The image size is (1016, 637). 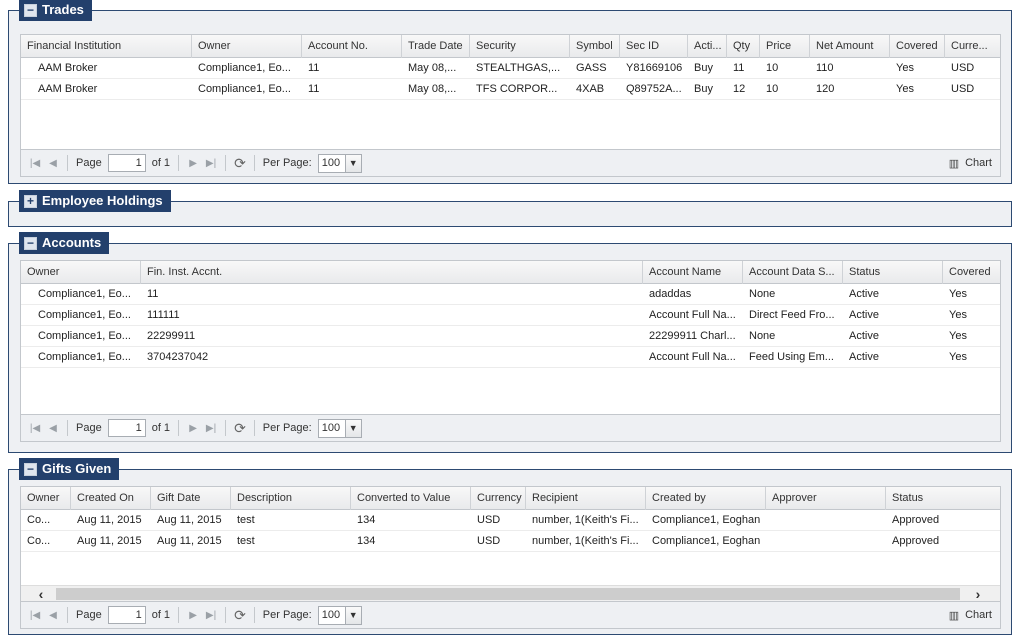 I want to click on column-header: Fin. Inst. Accnt., so click(x=392, y=272).